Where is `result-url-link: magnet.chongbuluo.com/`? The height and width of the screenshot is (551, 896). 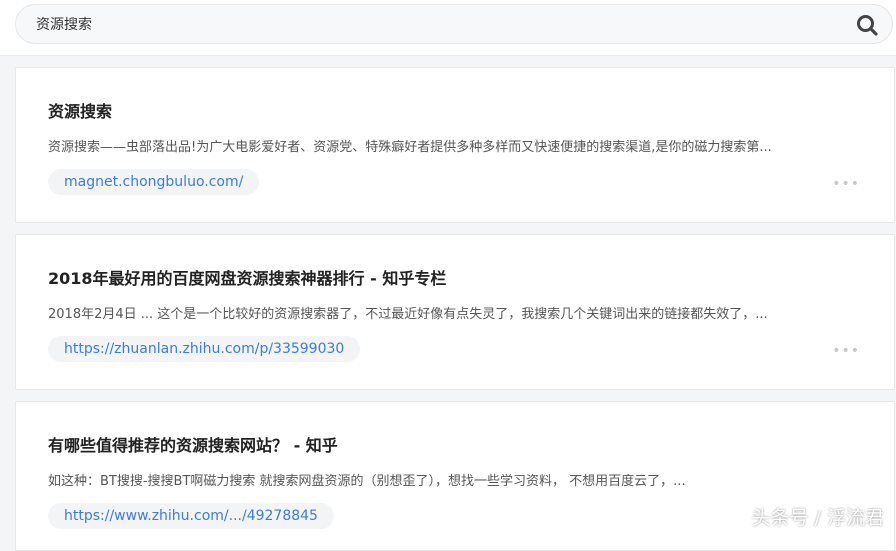 result-url-link: magnet.chongbuluo.com/ is located at coordinates (154, 182).